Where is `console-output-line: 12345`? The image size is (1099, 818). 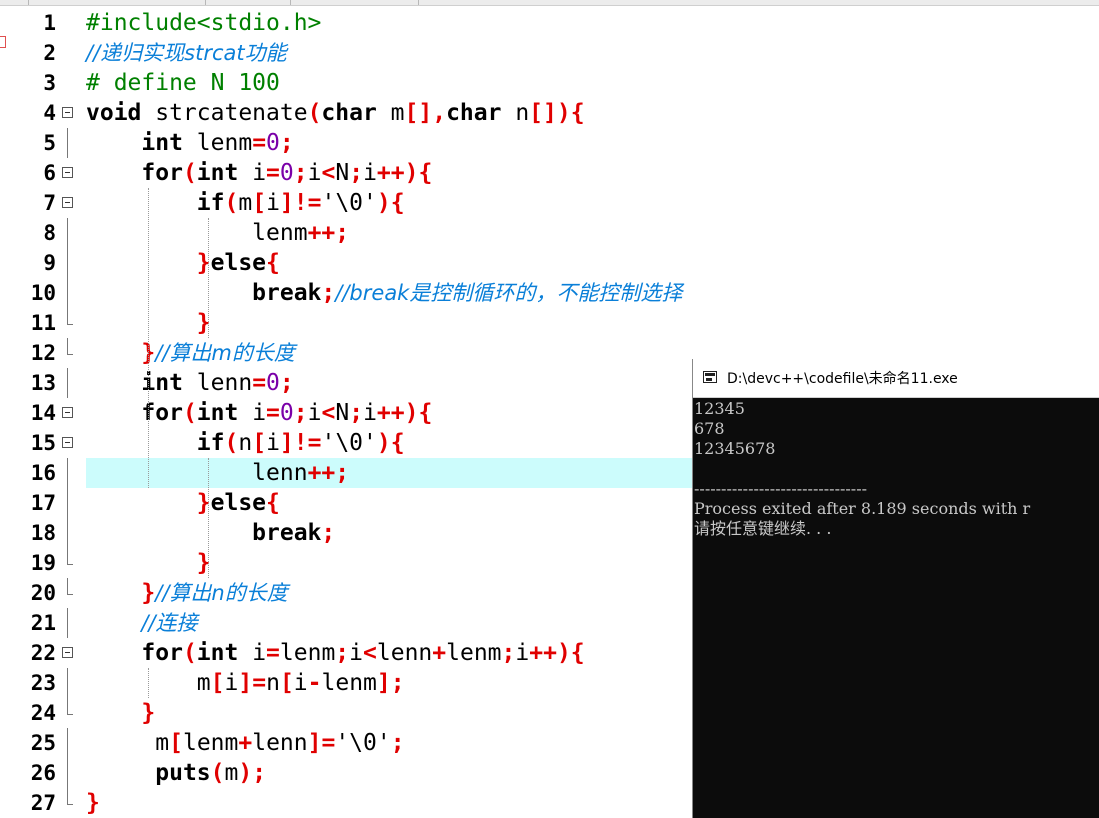 console-output-line: 12345 is located at coordinates (719, 408).